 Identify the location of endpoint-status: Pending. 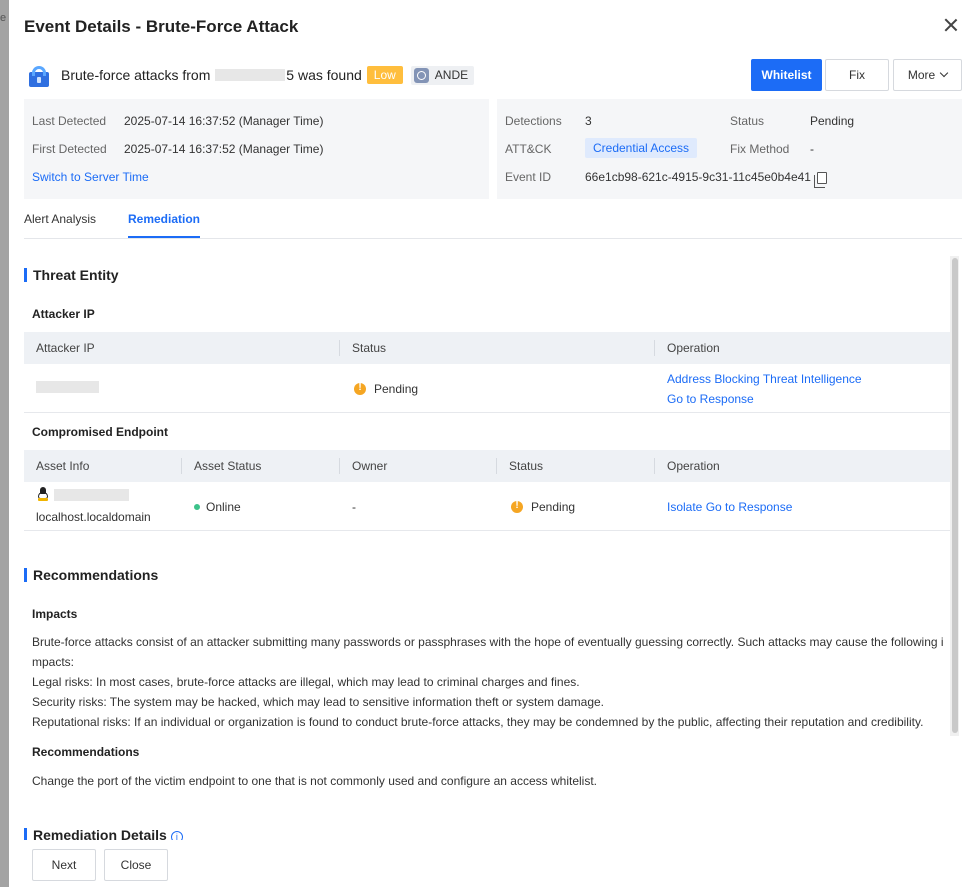
(553, 507).